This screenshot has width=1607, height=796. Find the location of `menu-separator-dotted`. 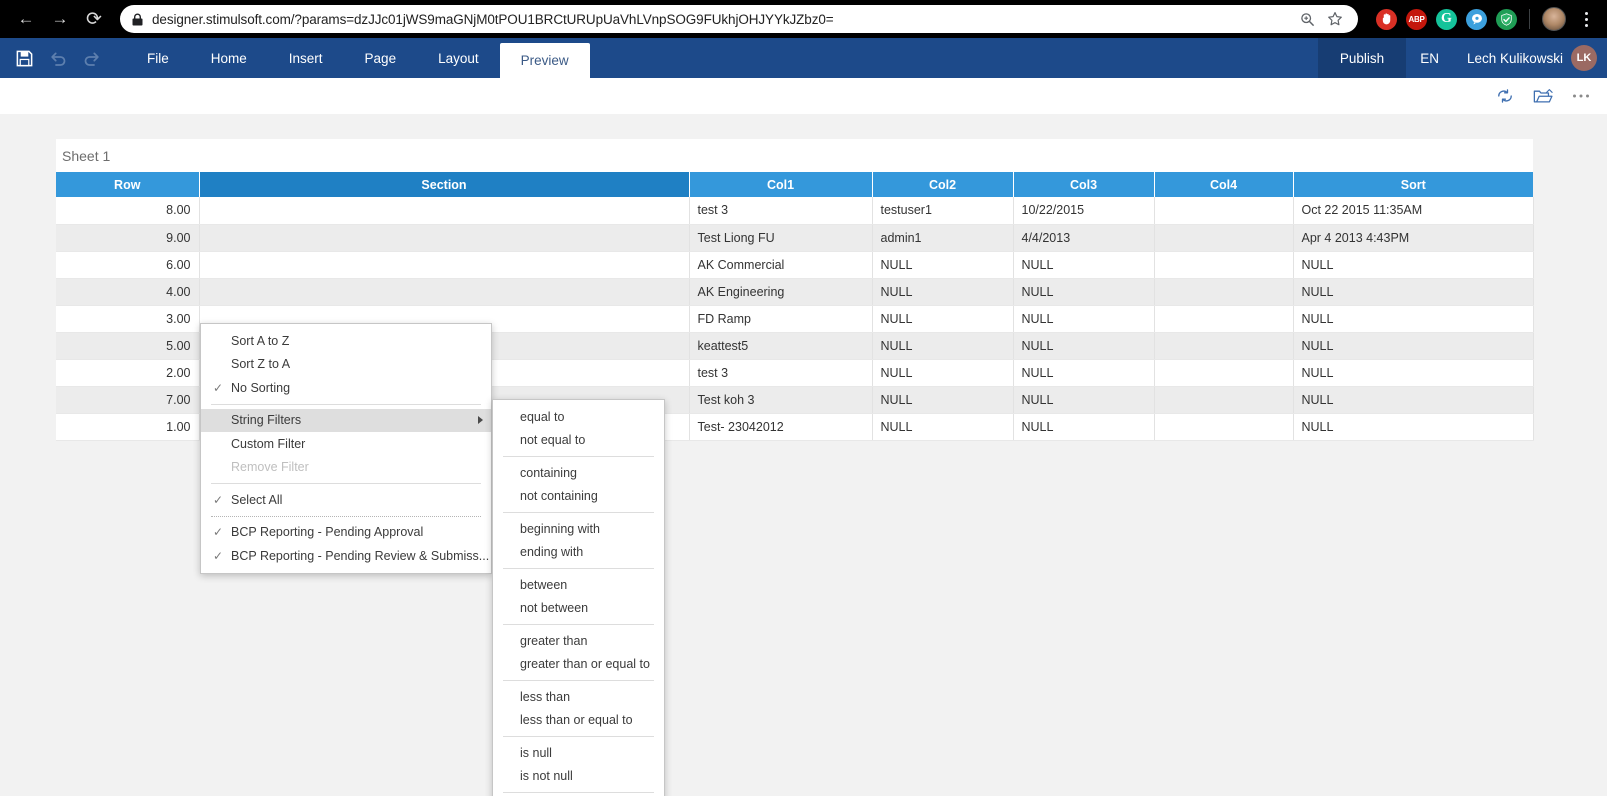

menu-separator-dotted is located at coordinates (346, 516).